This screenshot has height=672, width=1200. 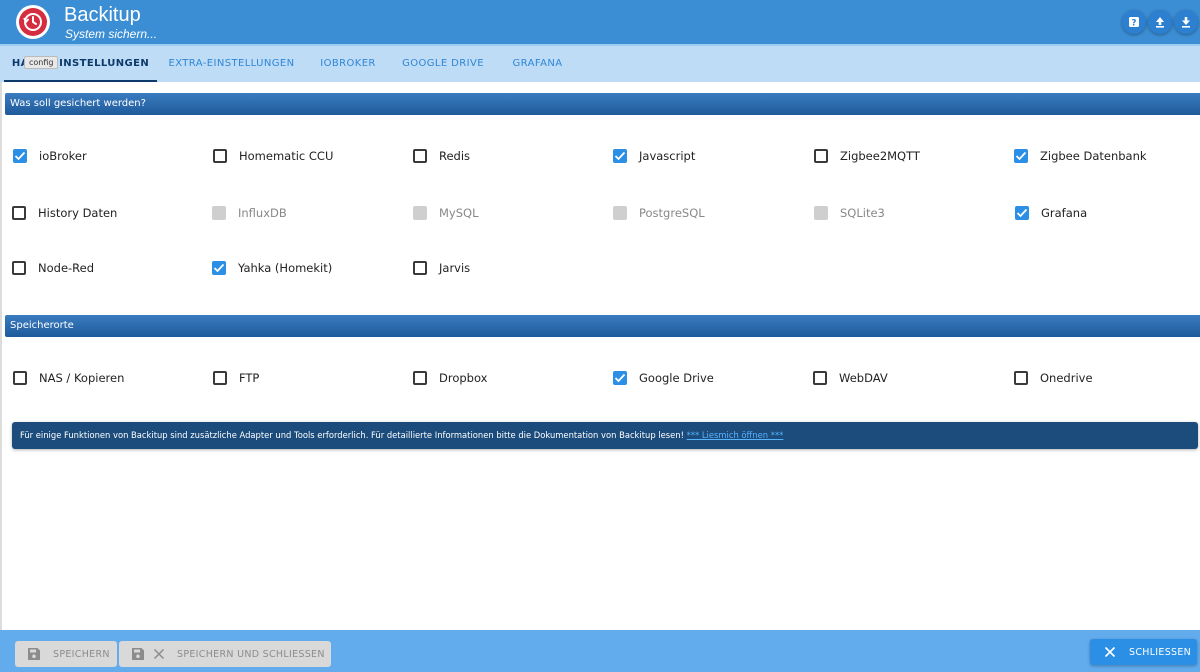 I want to click on checkbox-redis: Redis, so click(x=441, y=156).